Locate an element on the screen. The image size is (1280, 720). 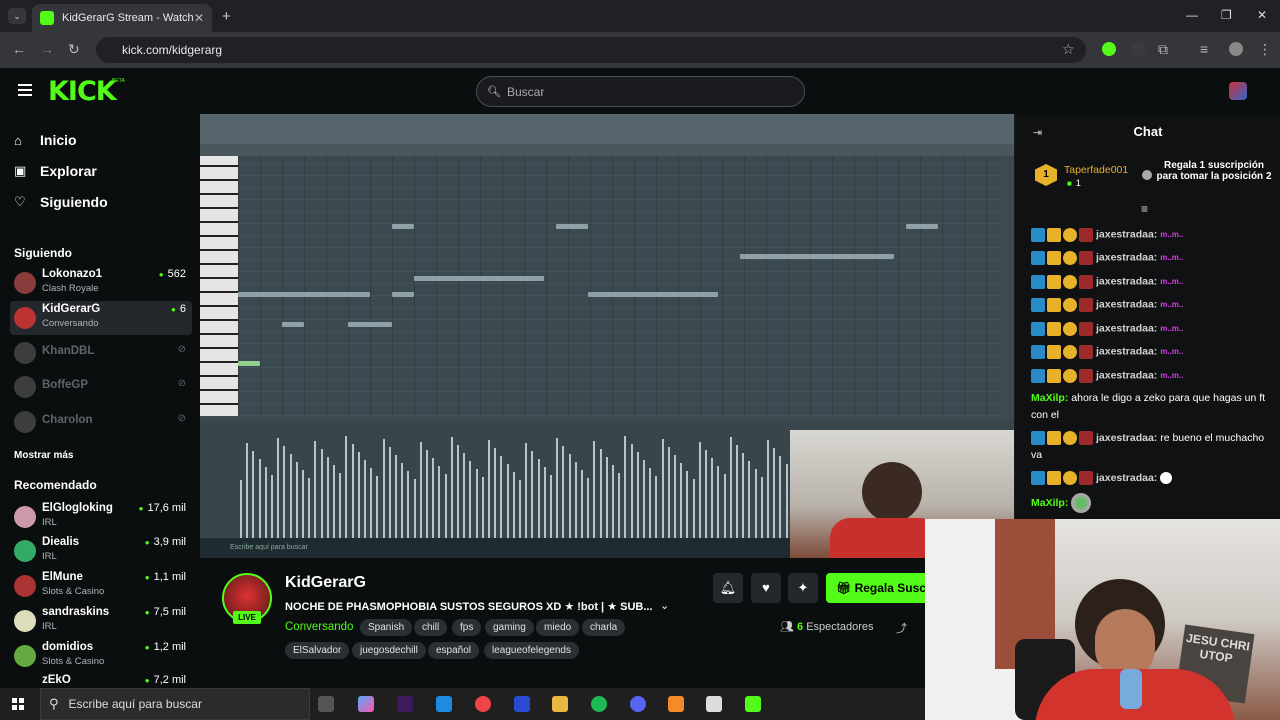
show-more-link: Mostrar más is located at coordinates (43, 455).